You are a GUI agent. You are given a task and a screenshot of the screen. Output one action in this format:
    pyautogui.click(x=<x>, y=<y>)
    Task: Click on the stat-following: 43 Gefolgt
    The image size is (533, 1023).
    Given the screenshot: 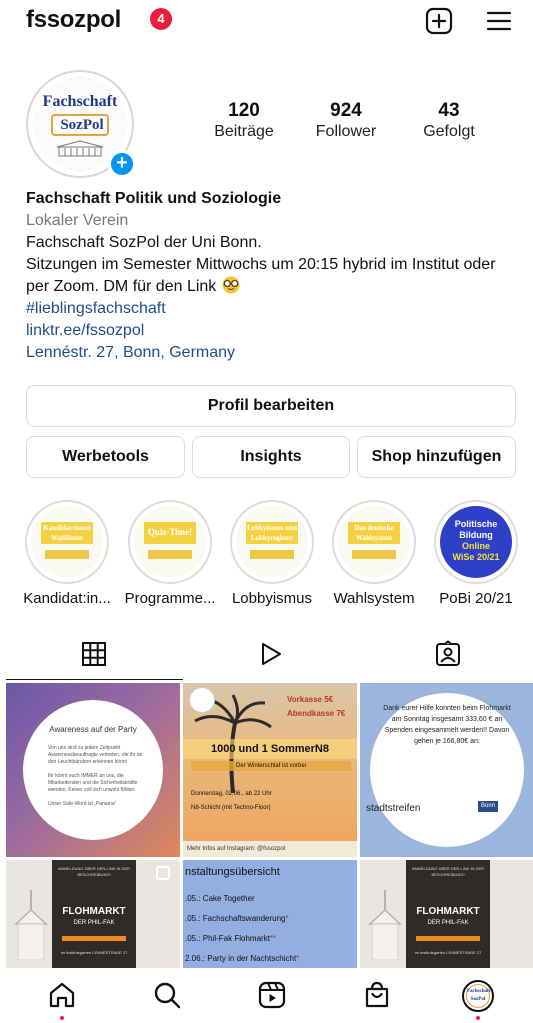 What is the action you would take?
    pyautogui.click(x=449, y=121)
    